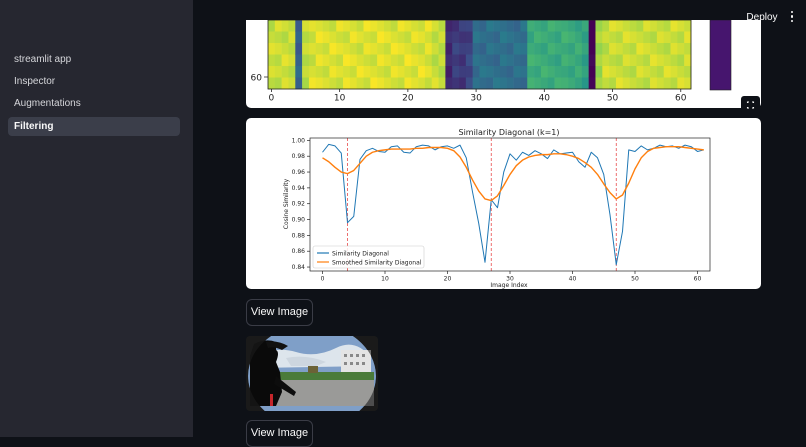 This screenshot has height=447, width=806. Describe the element at coordinates (792, 18) in the screenshot. I see `kebab-menu-icon` at that location.